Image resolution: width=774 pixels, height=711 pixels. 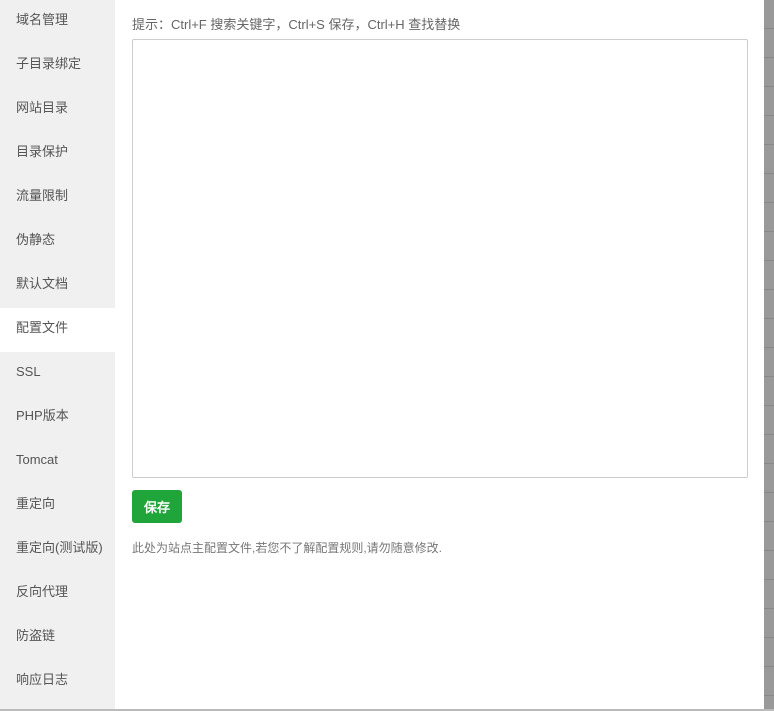 I want to click on sidebar-item: 域名管理, so click(x=57, y=22).